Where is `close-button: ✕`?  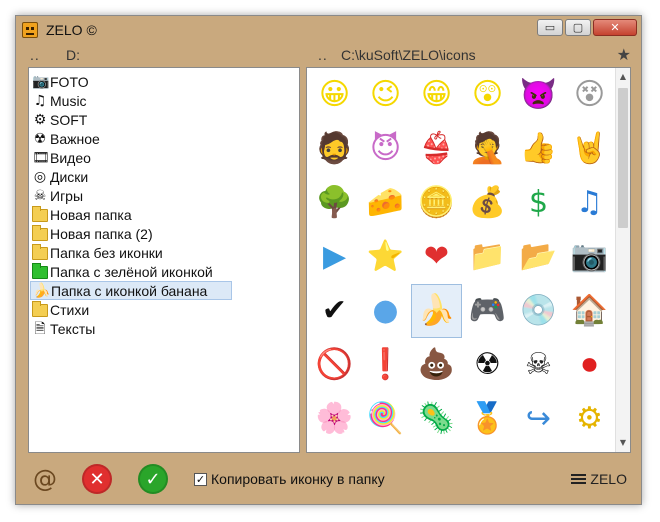 close-button: ✕ is located at coordinates (615, 27).